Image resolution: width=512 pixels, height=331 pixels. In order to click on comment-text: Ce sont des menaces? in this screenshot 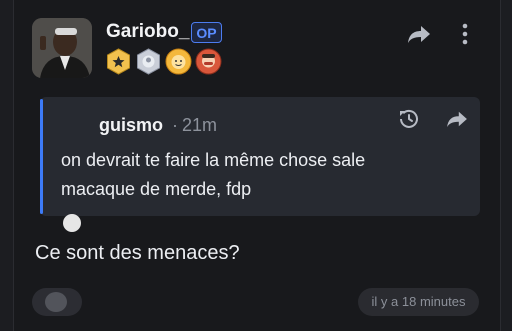, I will do `click(137, 253)`.